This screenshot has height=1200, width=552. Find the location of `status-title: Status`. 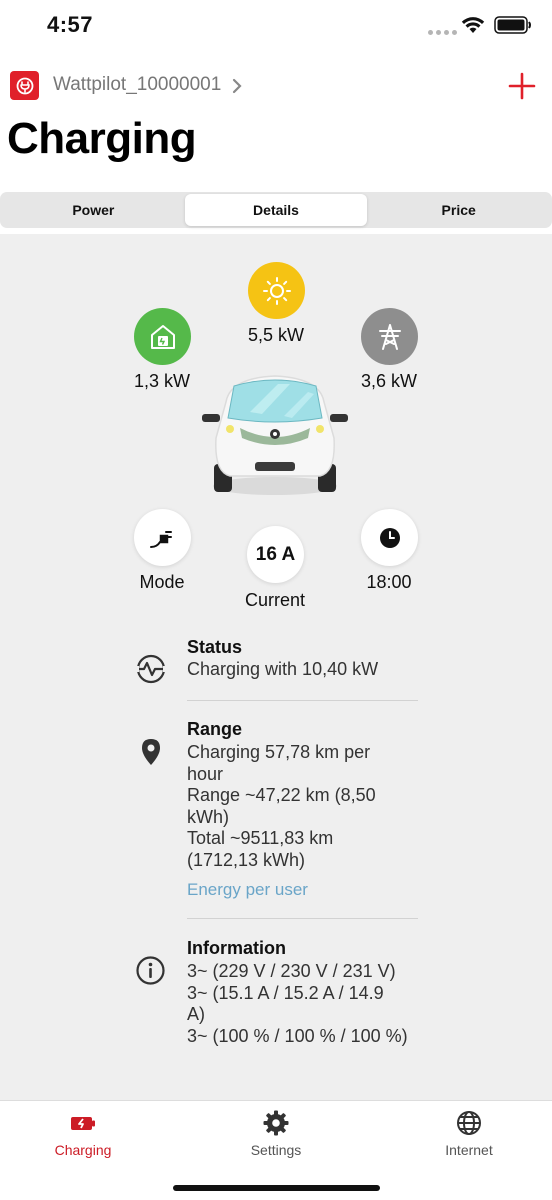

status-title: Status is located at coordinates (215, 647).